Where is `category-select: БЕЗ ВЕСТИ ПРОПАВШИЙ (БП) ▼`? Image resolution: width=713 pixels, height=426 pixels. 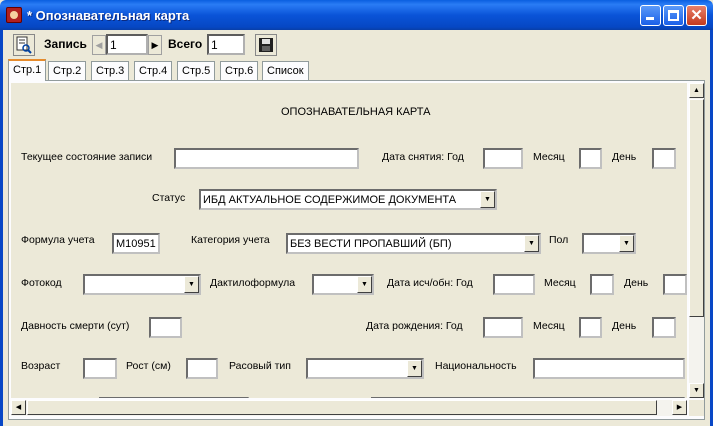
category-select: БЕЗ ВЕСТИ ПРОПАВШИЙ (БП) ▼ is located at coordinates (413, 243).